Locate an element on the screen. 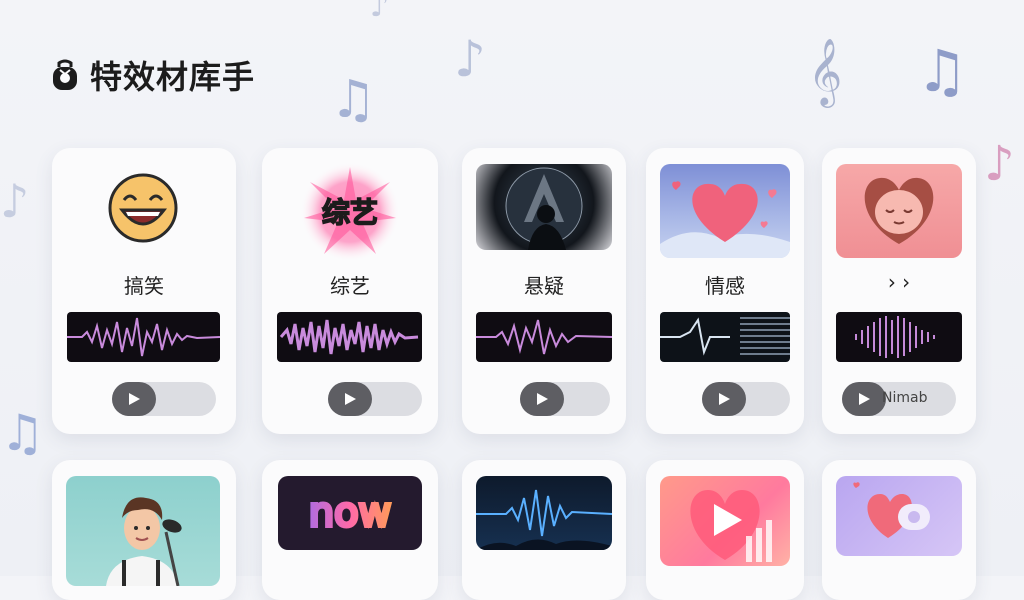 This screenshot has height=600, width=1024. category-card-more: › › Nimab is located at coordinates (899, 291).